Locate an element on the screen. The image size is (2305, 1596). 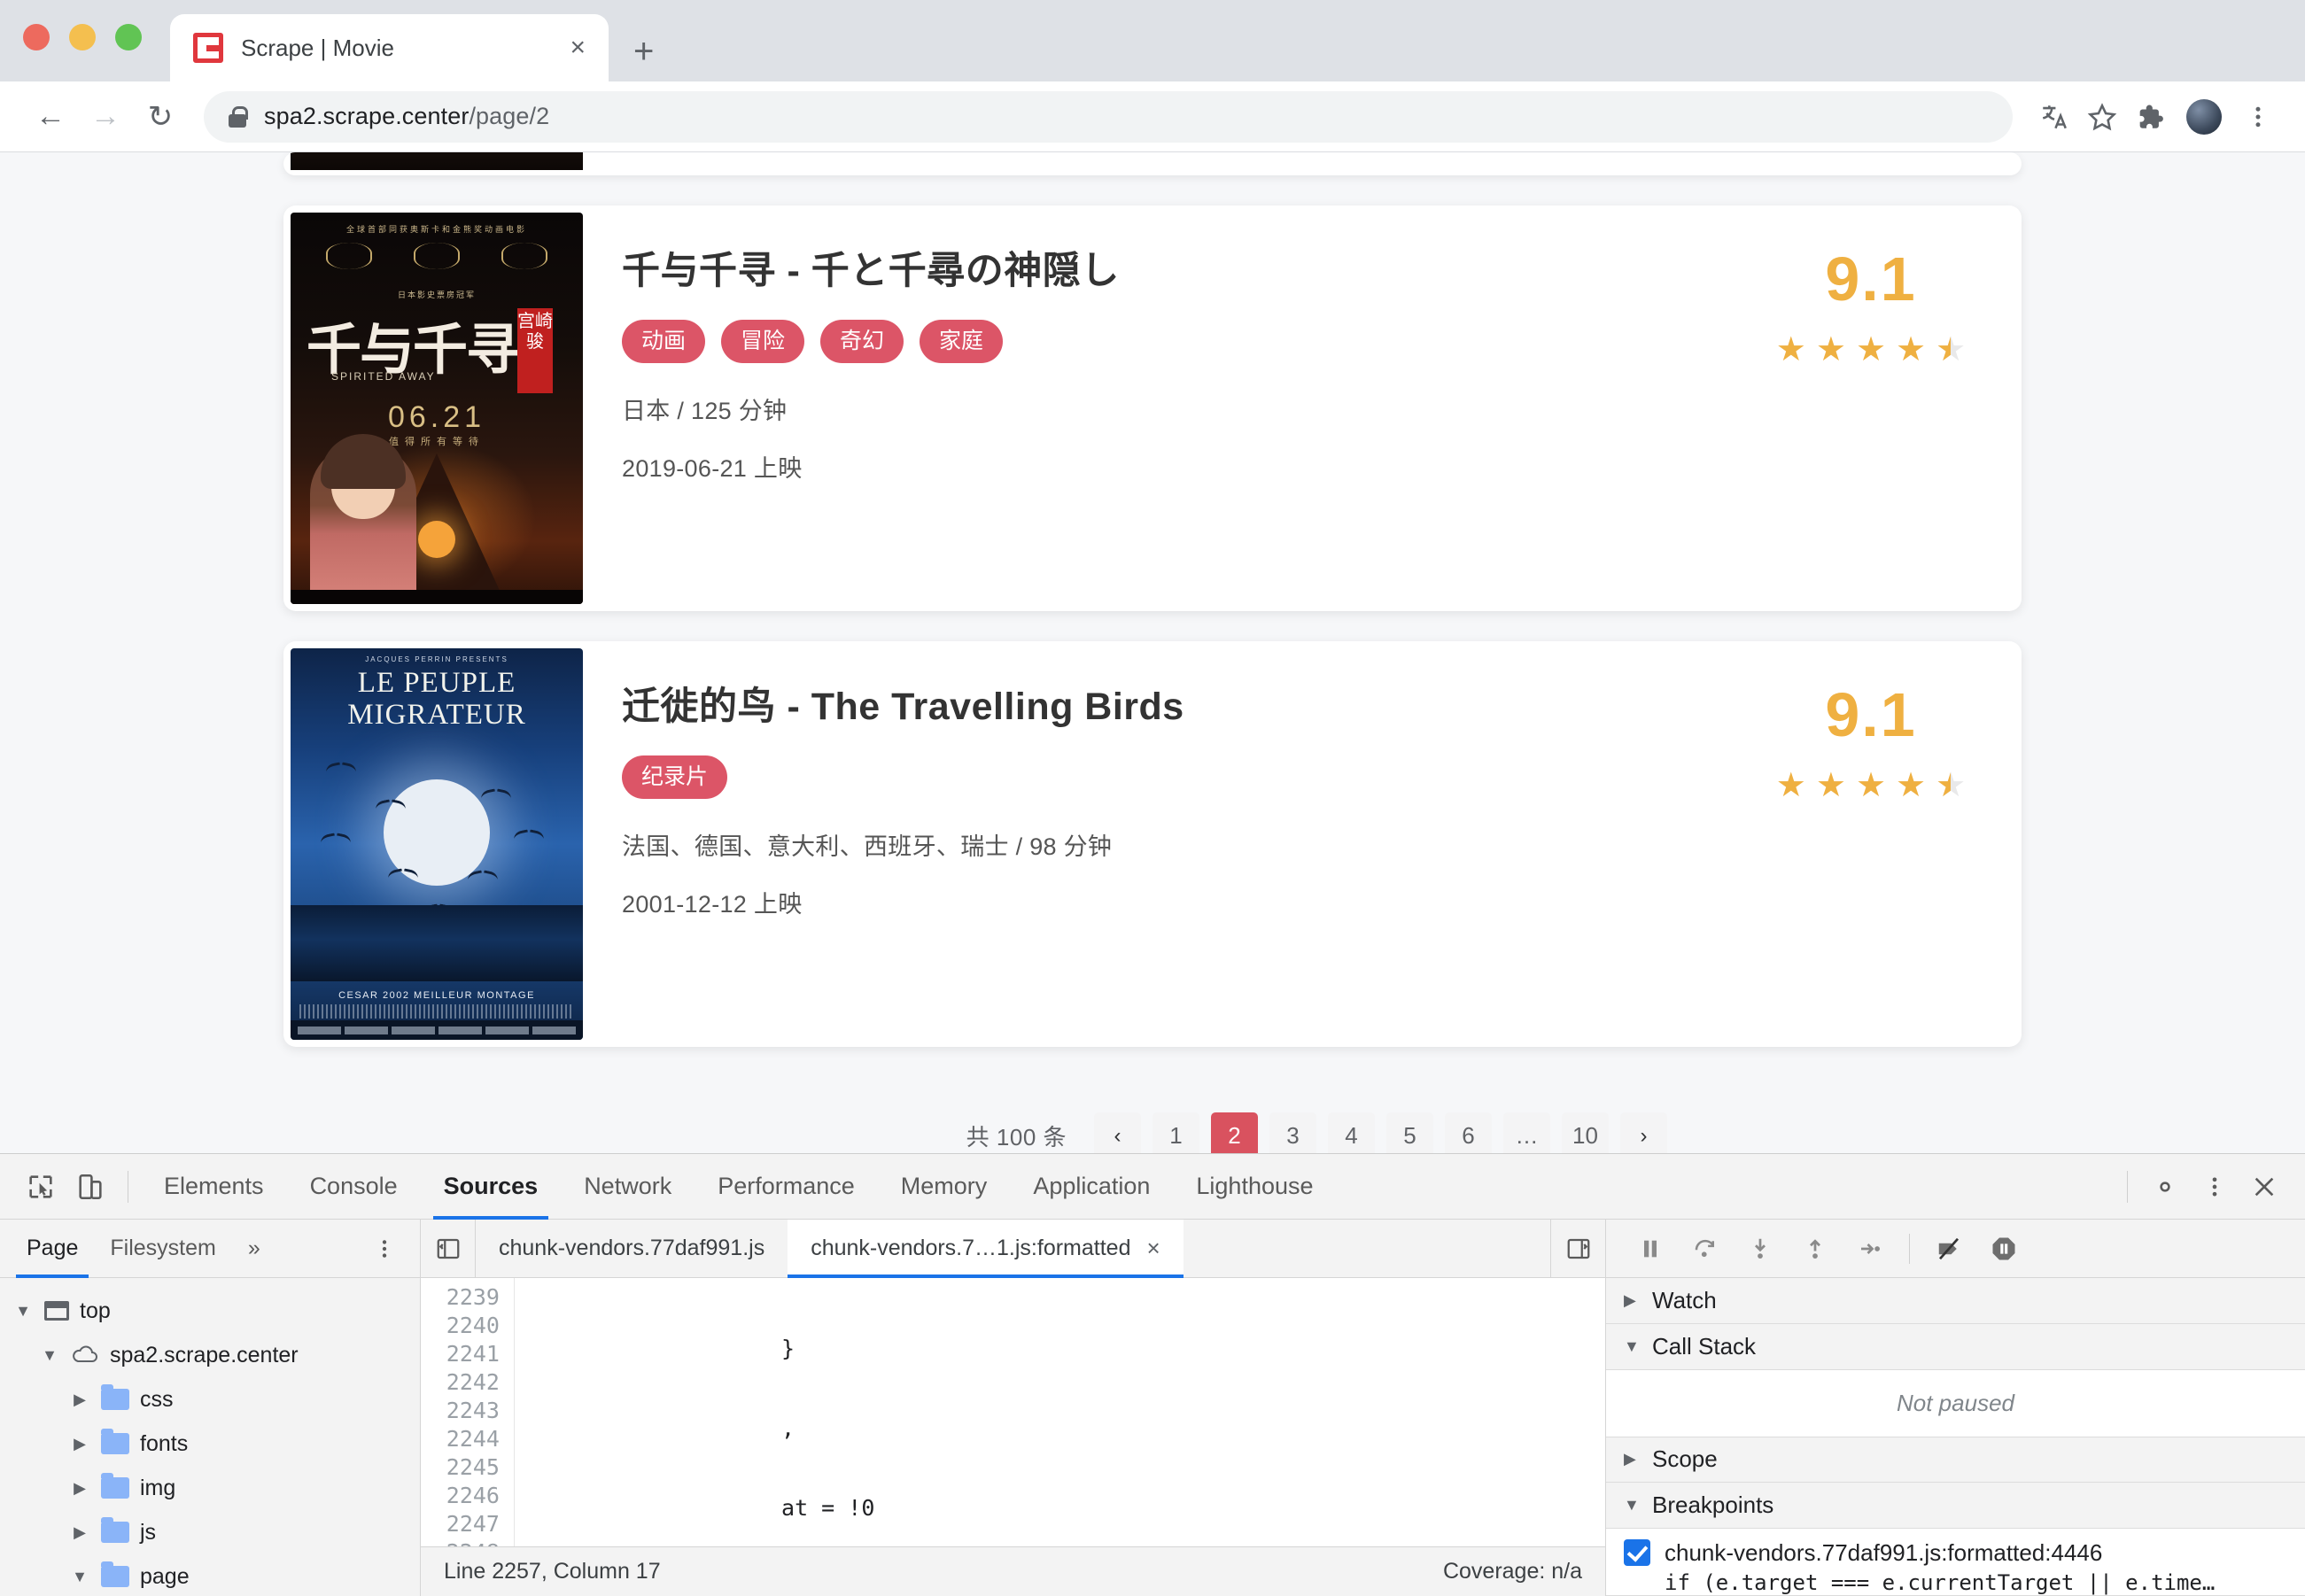
step-into-icon is located at coordinates (1760, 1249).